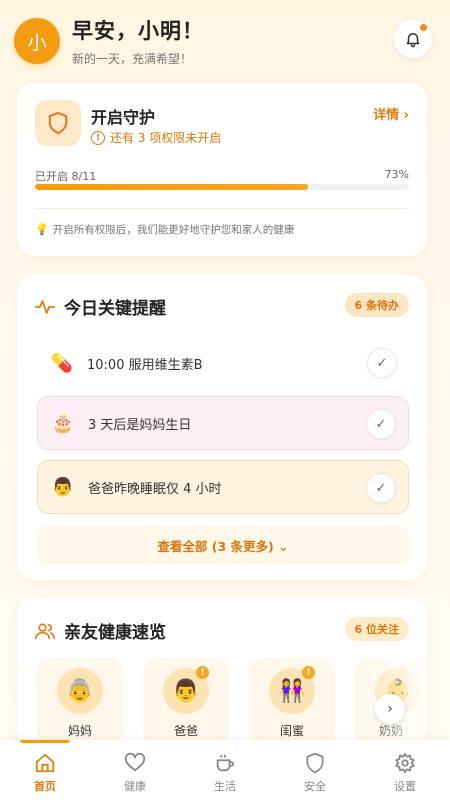 This screenshot has height=800, width=450. I want to click on greeting-subtitle: 新的一天，充满希望！, so click(132, 59).